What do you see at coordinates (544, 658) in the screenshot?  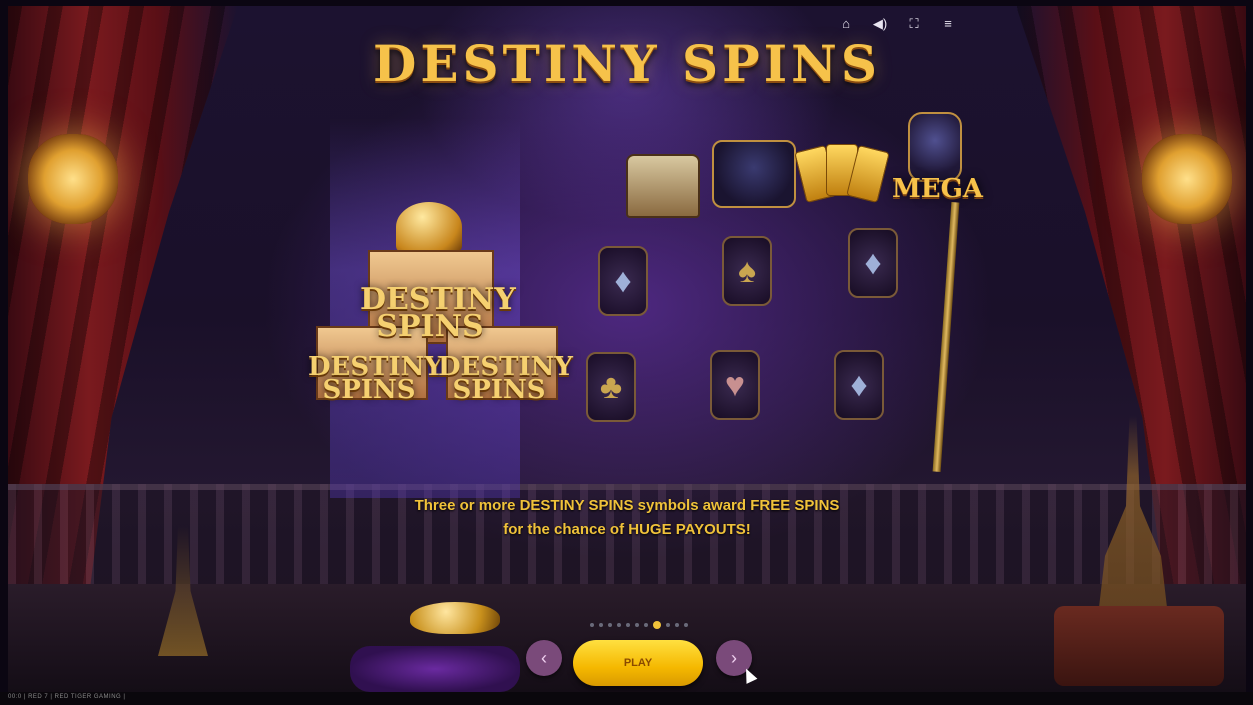 I see `previous-page-button: ‹` at bounding box center [544, 658].